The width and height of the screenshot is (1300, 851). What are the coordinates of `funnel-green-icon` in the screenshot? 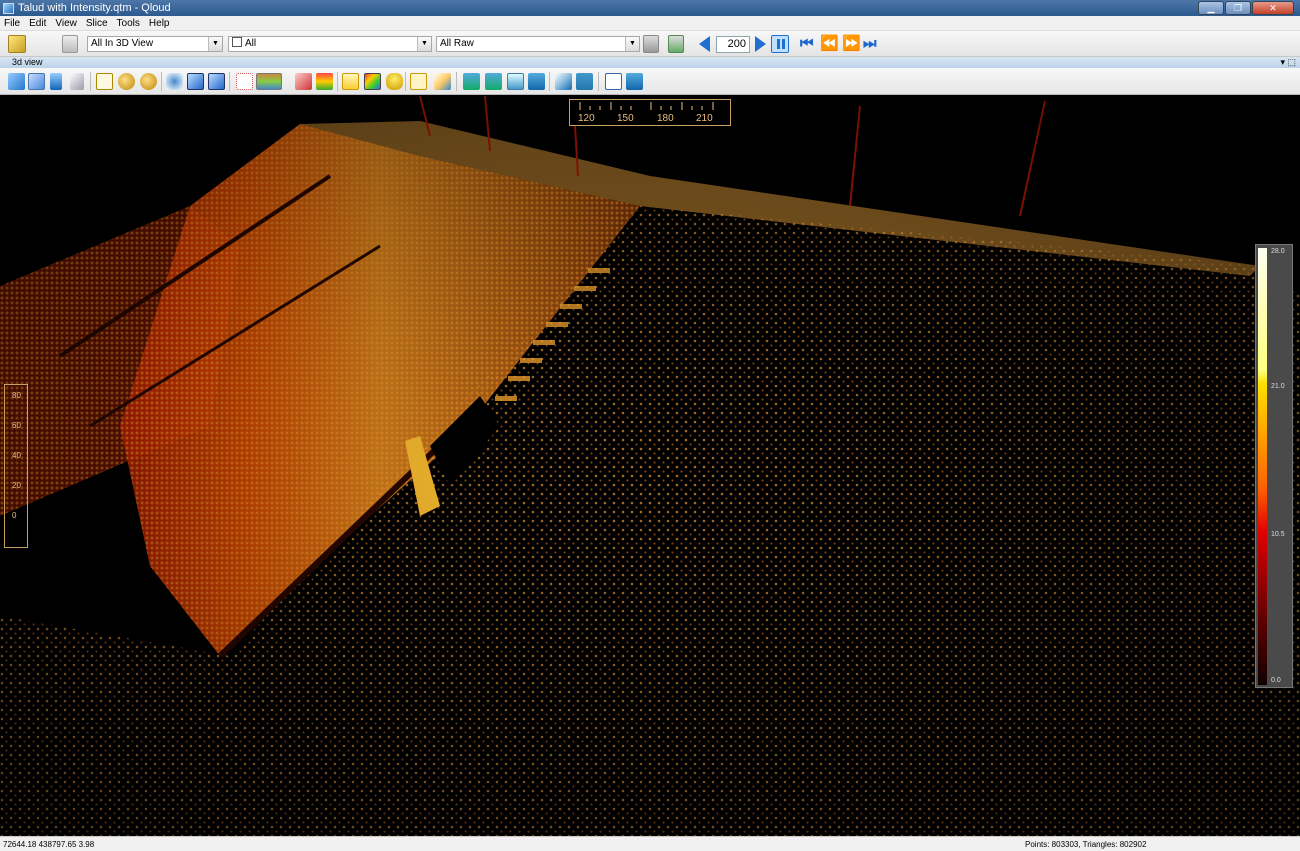 It's located at (676, 44).